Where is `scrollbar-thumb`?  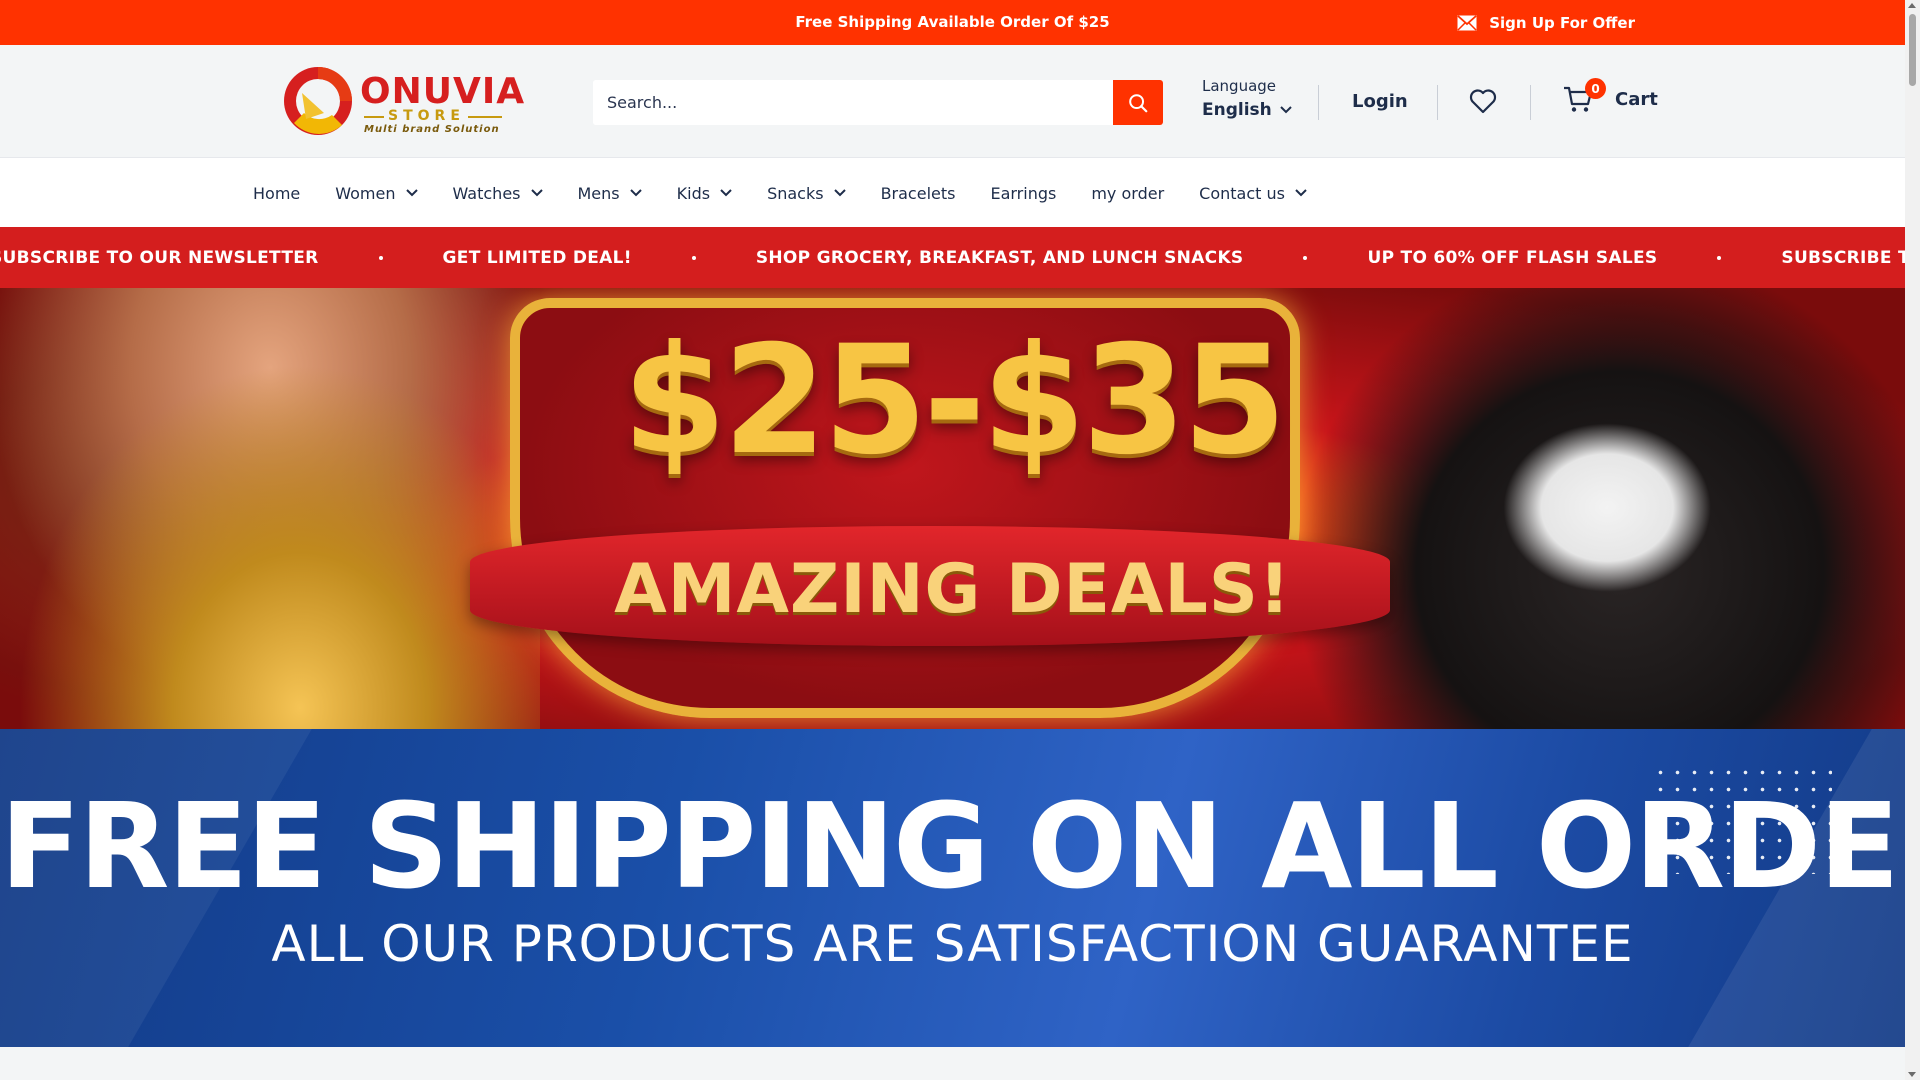
scrollbar-thumb is located at coordinates (1912, 50).